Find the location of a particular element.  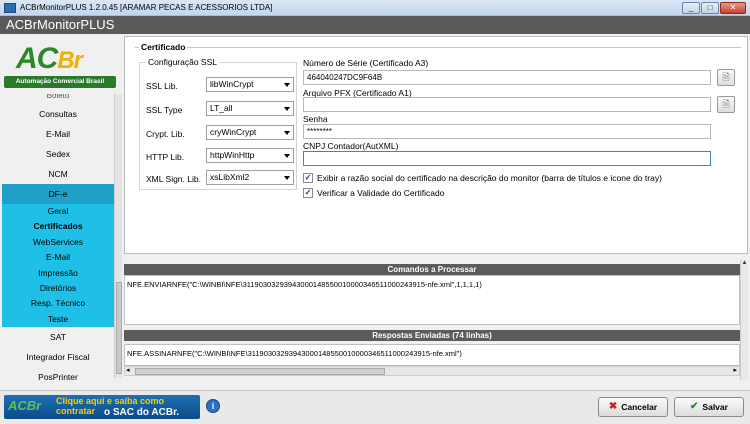

password-label: Senha is located at coordinates (315, 119).